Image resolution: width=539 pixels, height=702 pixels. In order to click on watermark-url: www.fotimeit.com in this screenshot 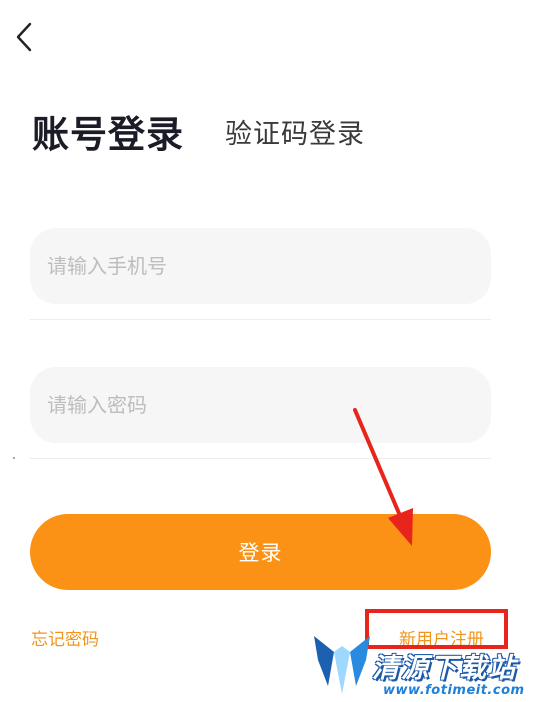, I will do `click(454, 690)`.